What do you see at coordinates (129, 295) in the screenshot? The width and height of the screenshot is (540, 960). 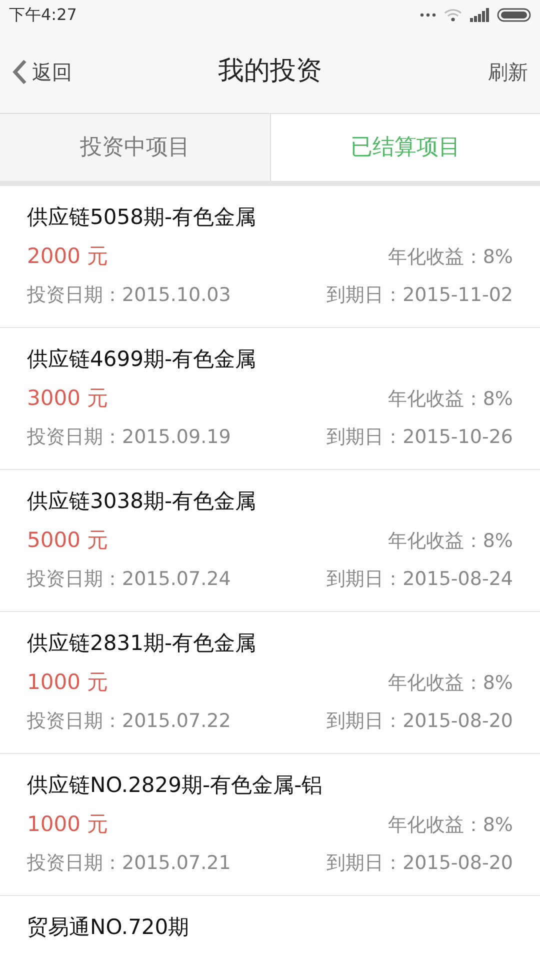 I see `invest-date: 投资日期：2015.10.03` at bounding box center [129, 295].